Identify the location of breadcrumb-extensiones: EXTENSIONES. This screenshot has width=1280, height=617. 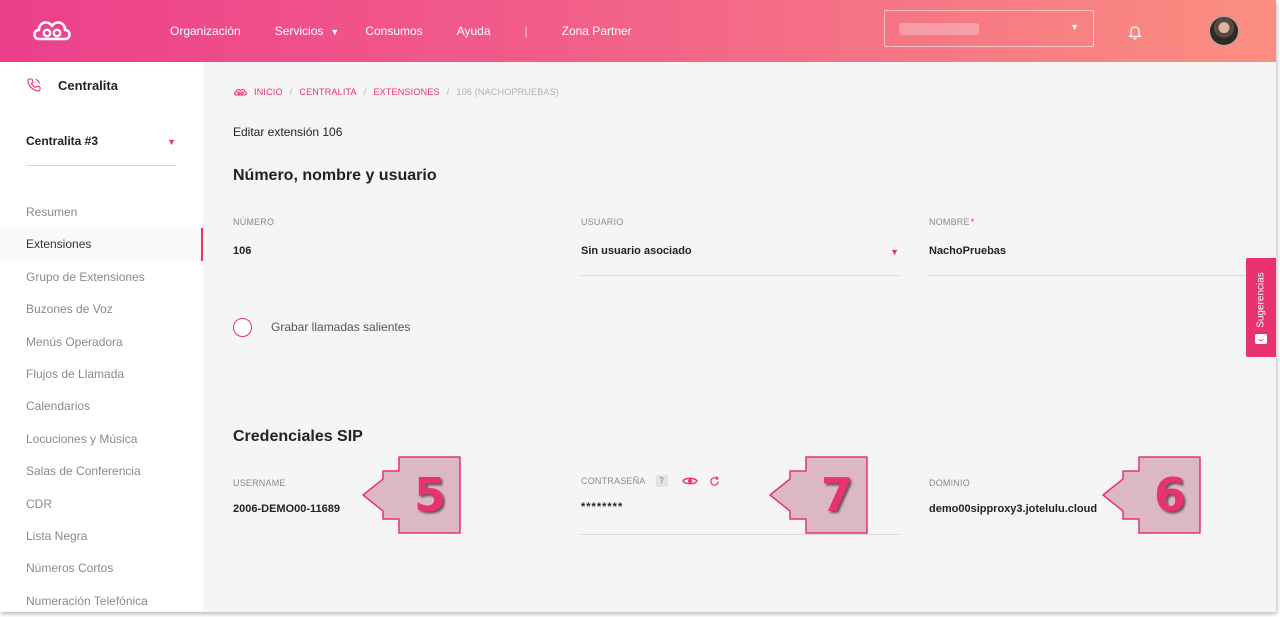
(406, 92).